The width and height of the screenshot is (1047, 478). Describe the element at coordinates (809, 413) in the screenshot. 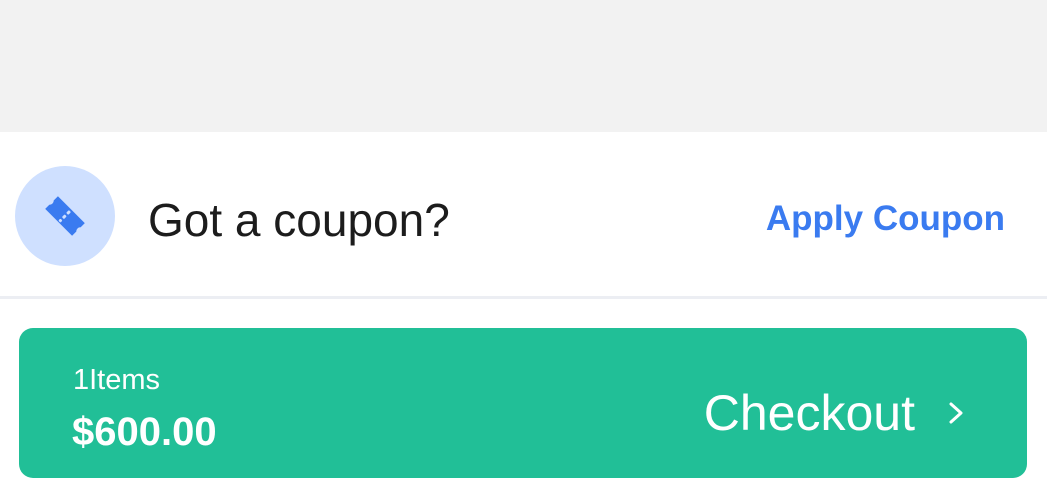

I see `checkout-label: Checkout` at that location.